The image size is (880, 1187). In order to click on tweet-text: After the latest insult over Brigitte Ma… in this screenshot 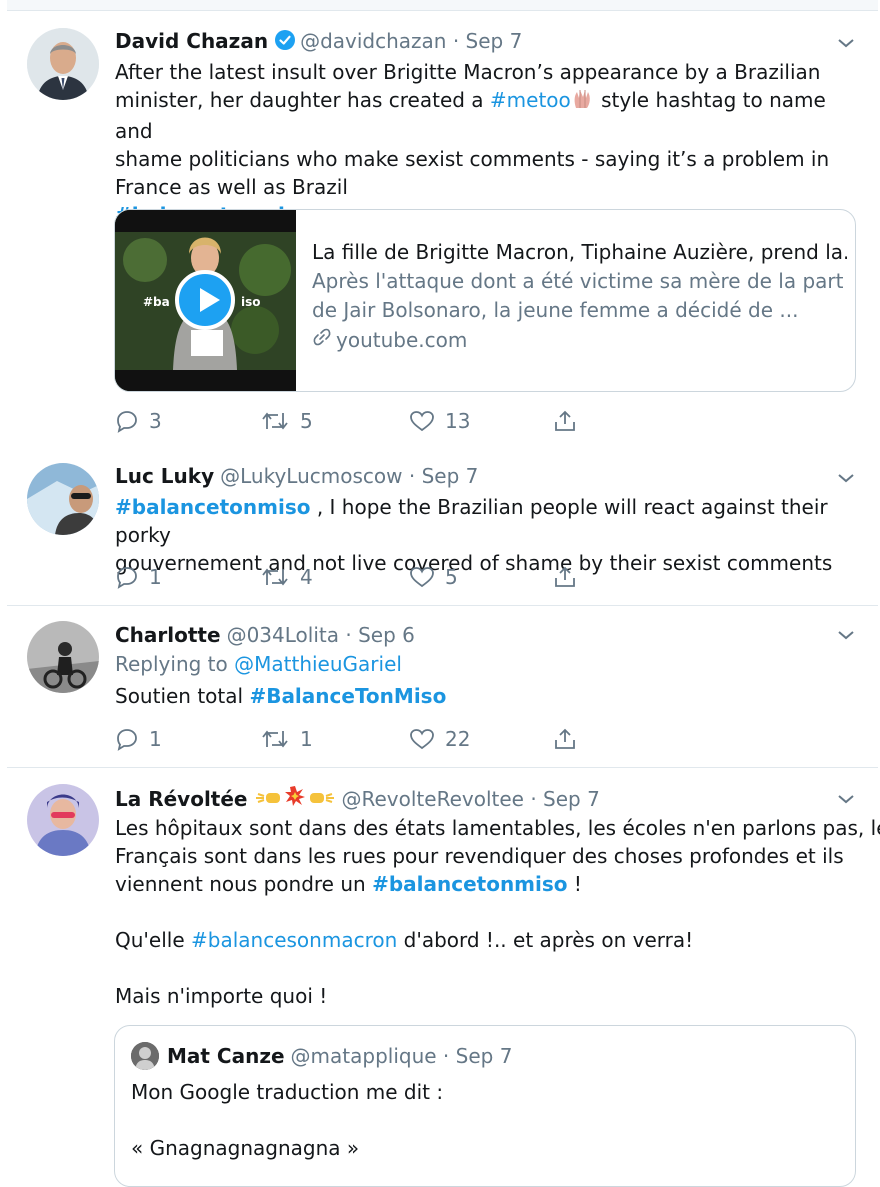, I will do `click(487, 143)`.